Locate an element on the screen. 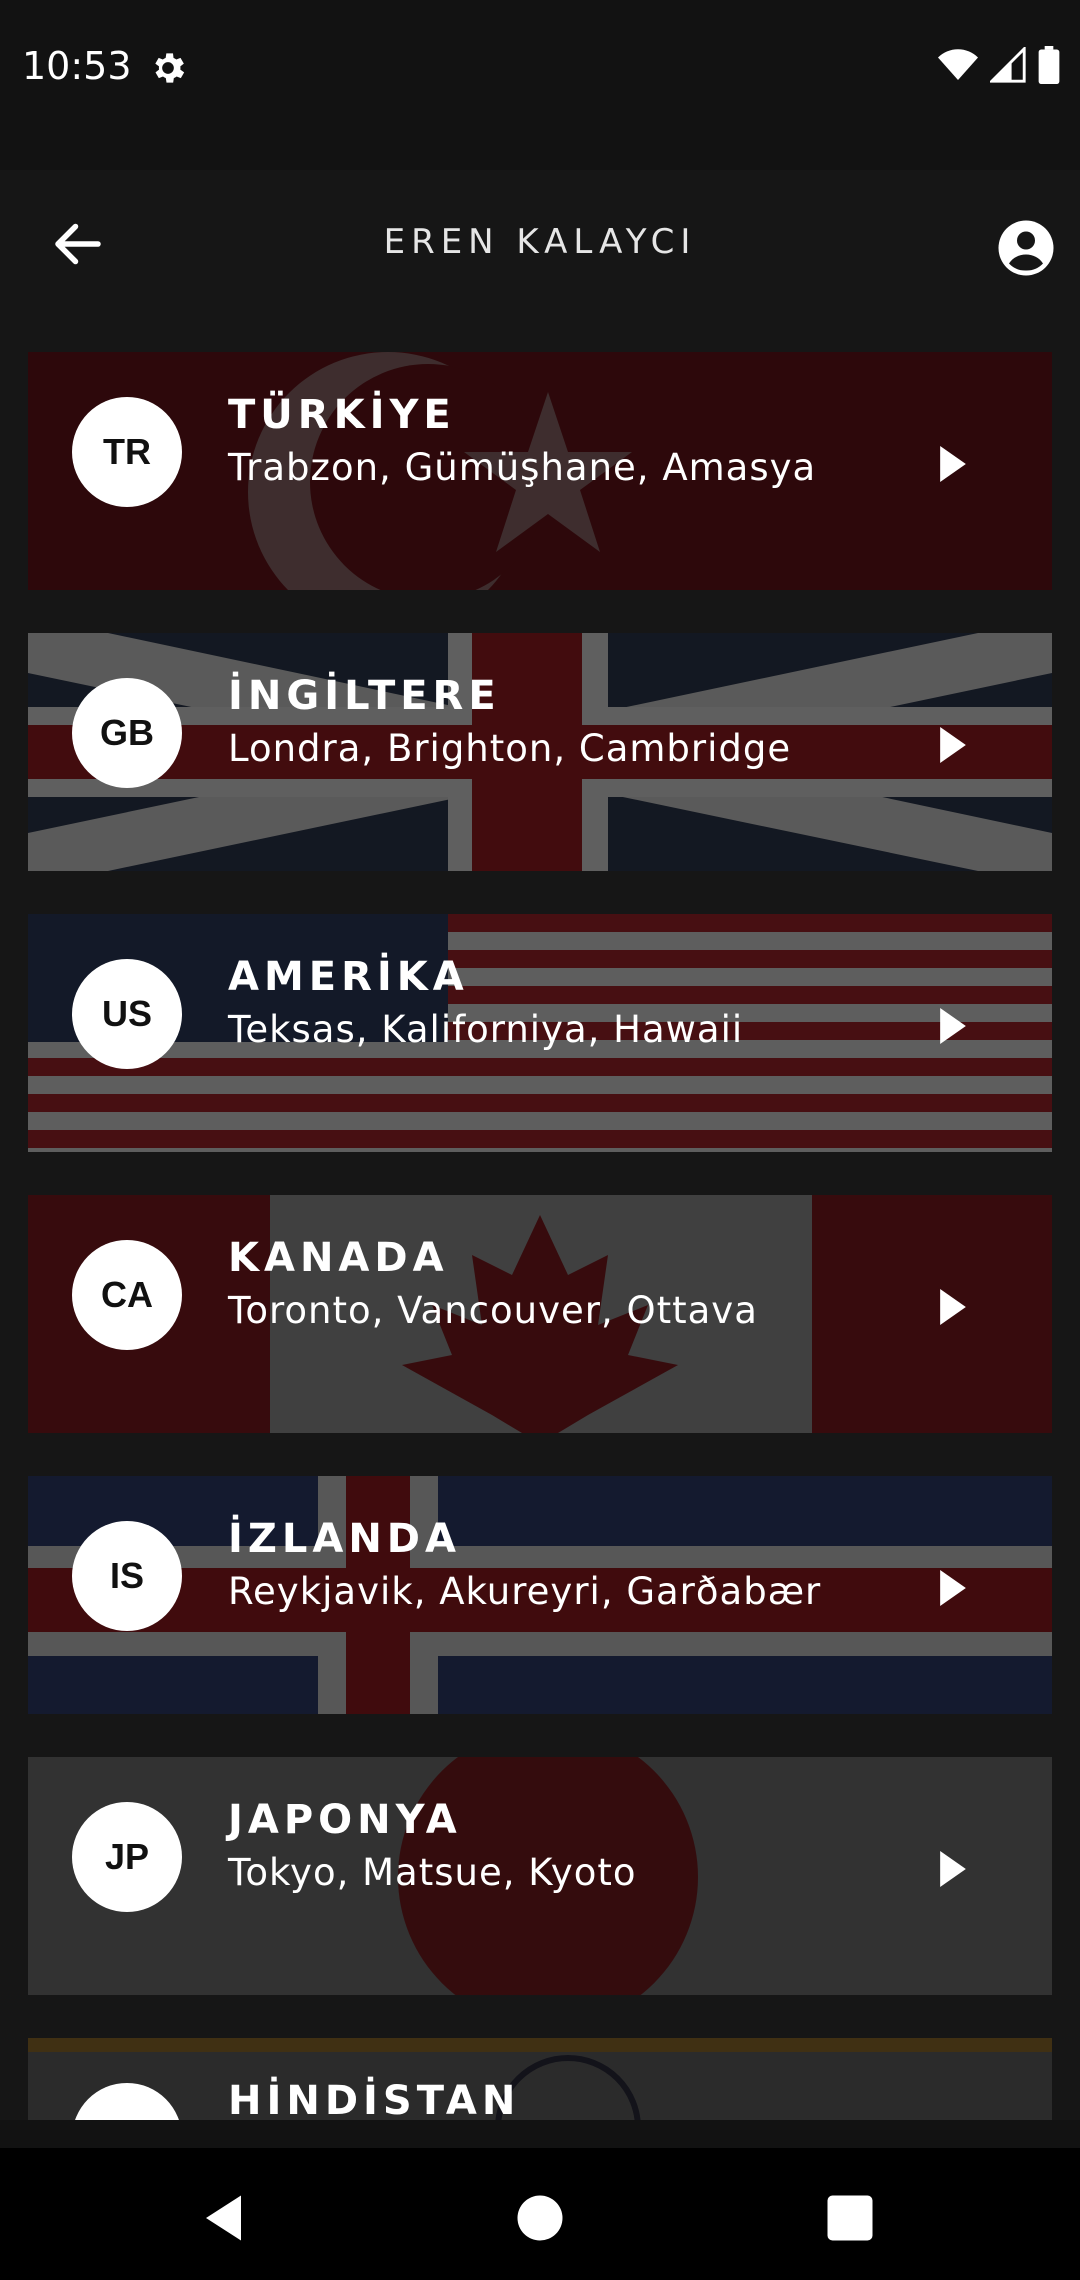 The height and width of the screenshot is (2280, 1080). country-cities: Londra, Brighton, Cambridge is located at coordinates (510, 748).